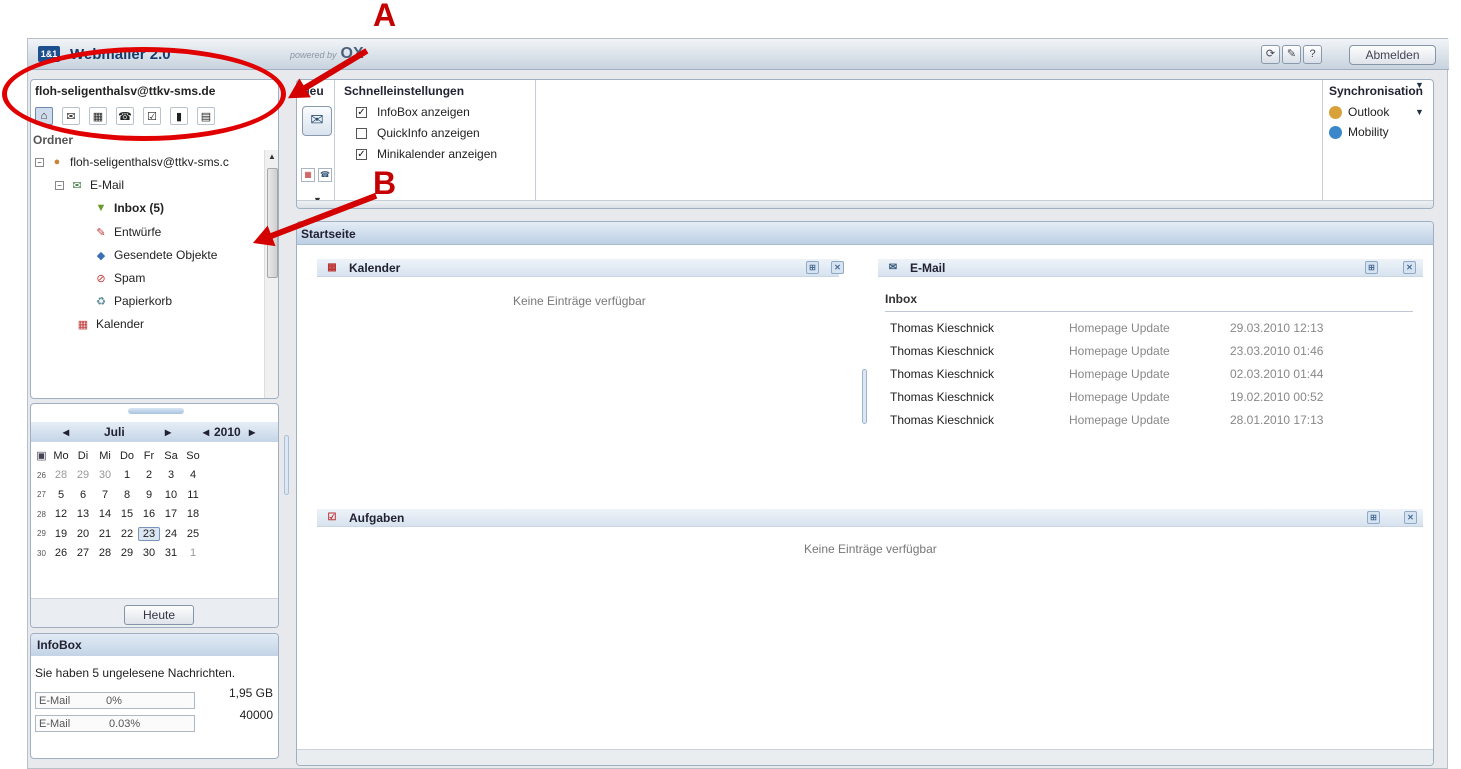 The image size is (1461, 769). Describe the element at coordinates (1392, 55) in the screenshot. I see `logout-button: Abmelden` at that location.